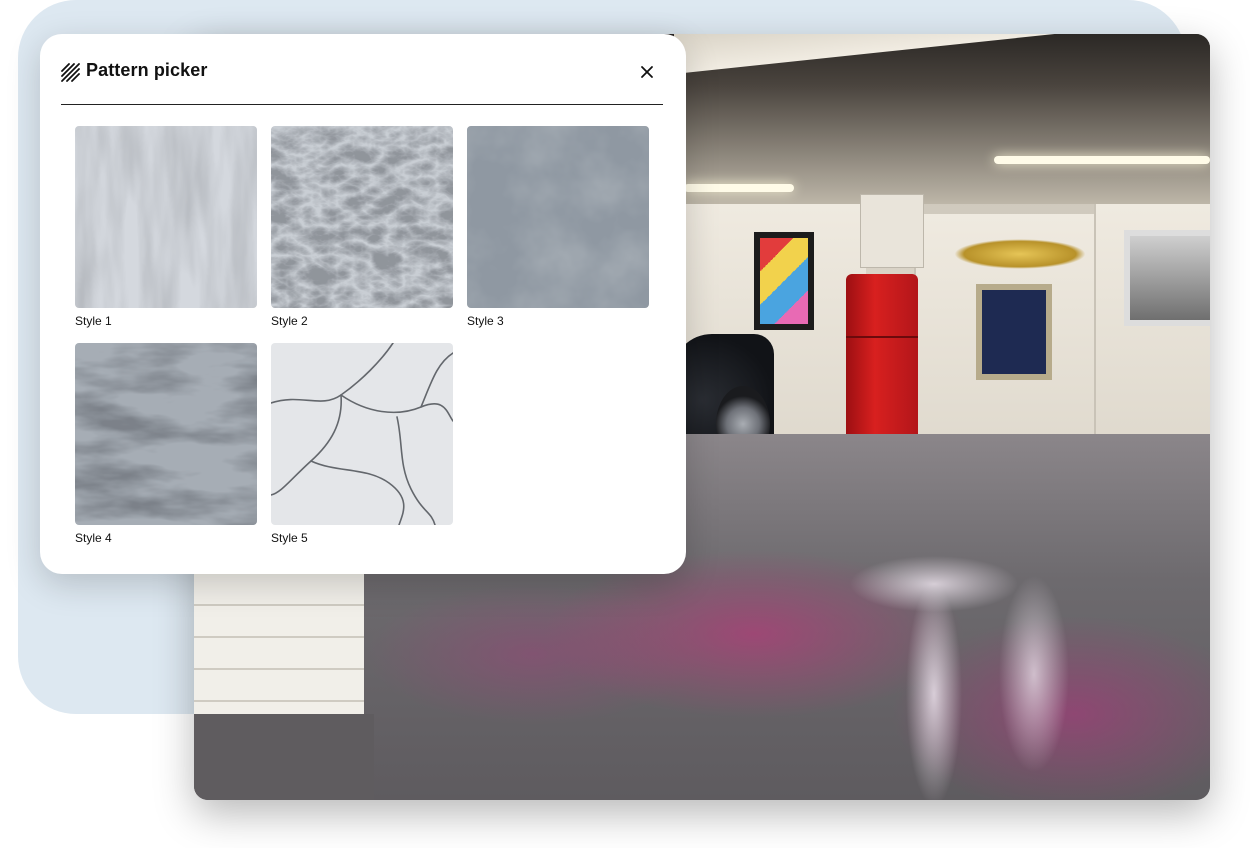 The width and height of the screenshot is (1250, 848). I want to click on pattern-label: Style 4, so click(93, 538).